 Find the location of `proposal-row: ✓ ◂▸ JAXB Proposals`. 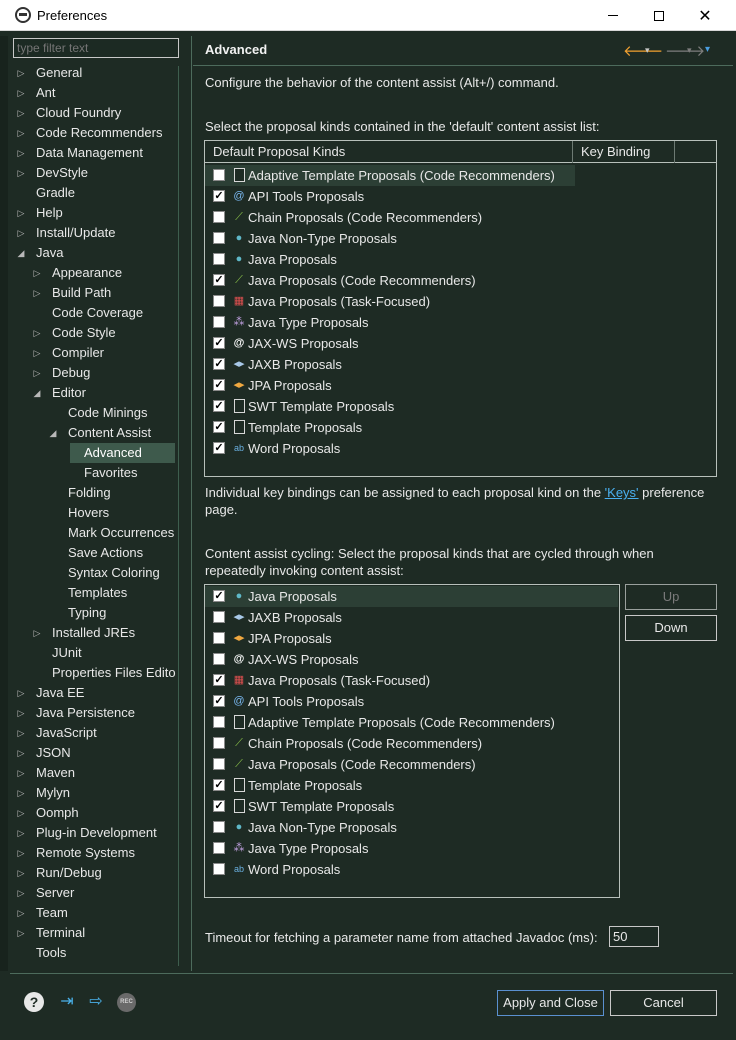

proposal-row: ✓ ◂▸ JAXB Proposals is located at coordinates (390, 364).